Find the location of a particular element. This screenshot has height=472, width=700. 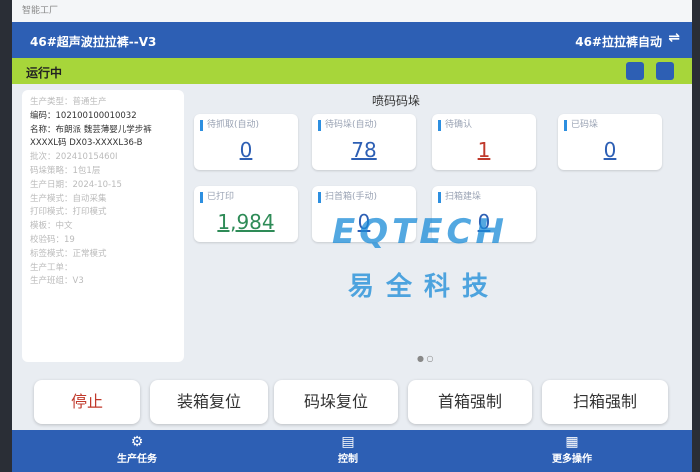

panel-title: 喷码码垛 is located at coordinates (396, 101).